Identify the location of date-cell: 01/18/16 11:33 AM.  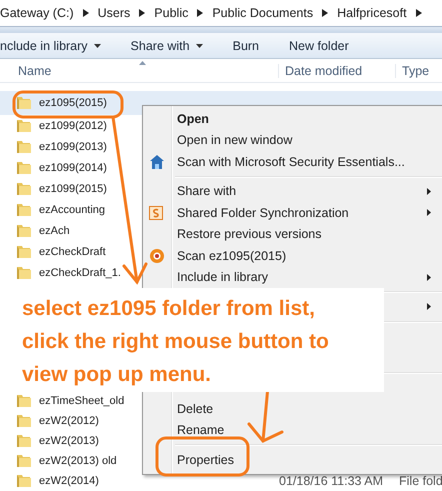
(331, 481).